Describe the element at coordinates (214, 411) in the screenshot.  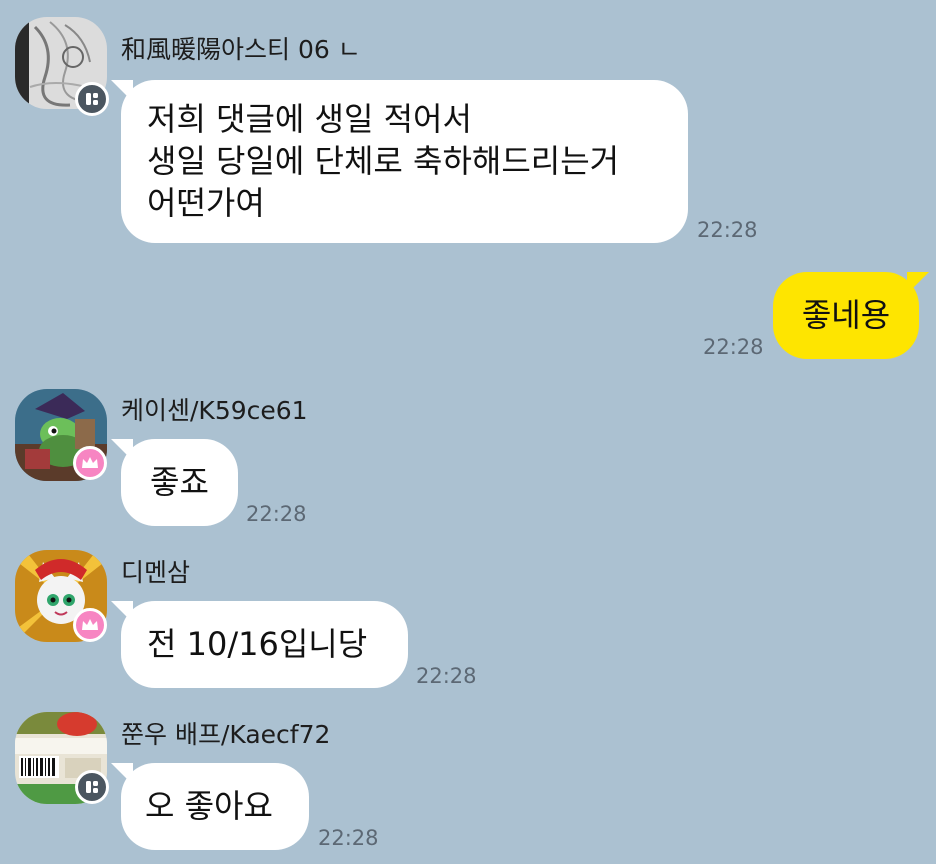
I see `sender-name: 케이센/K59ce61` at that location.